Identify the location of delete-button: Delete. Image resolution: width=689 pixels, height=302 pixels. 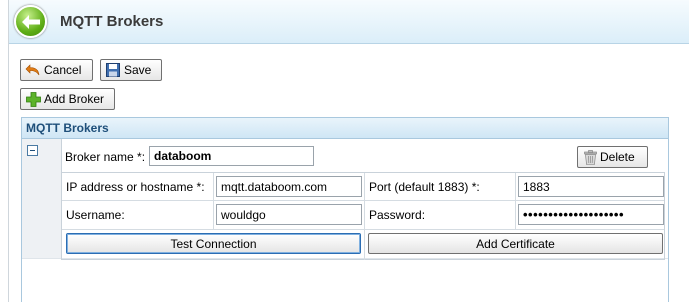
(612, 157).